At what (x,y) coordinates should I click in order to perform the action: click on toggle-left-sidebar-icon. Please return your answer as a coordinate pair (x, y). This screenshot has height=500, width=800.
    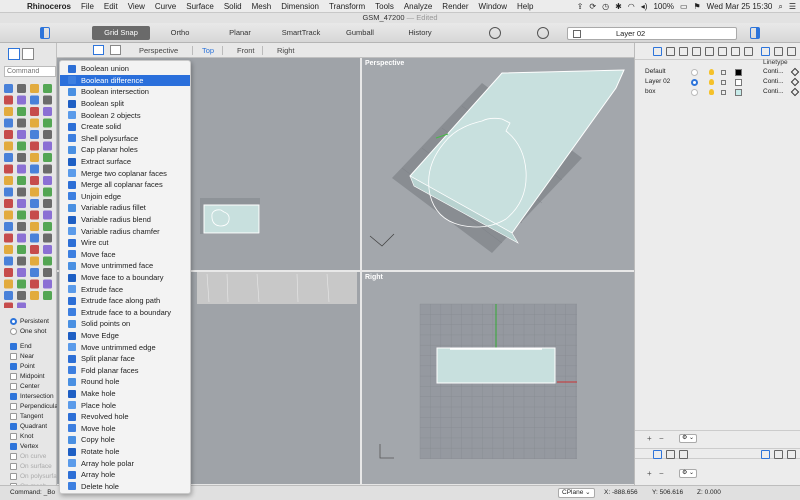
    Looking at the image, I should click on (45, 33).